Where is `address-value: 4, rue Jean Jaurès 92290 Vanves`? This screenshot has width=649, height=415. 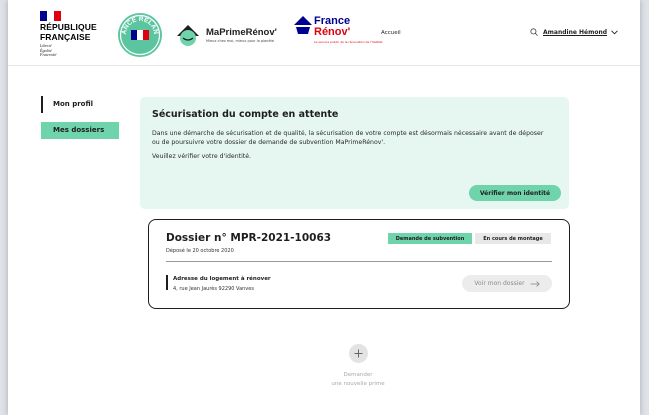
address-value: 4, rue Jean Jaurès 92290 Vanves is located at coordinates (213, 289).